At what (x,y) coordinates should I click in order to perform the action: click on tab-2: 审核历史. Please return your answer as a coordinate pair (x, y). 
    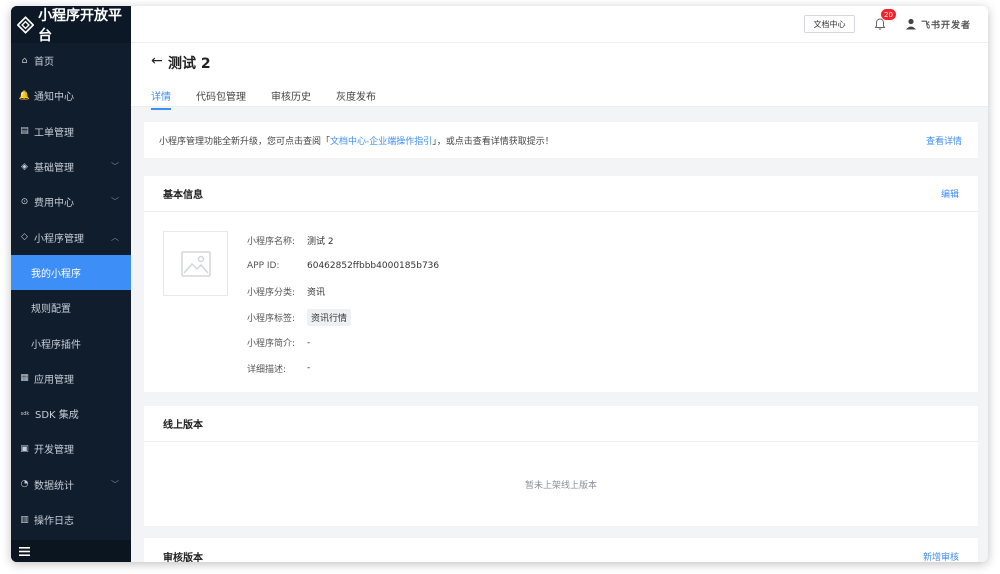
    Looking at the image, I should click on (291, 99).